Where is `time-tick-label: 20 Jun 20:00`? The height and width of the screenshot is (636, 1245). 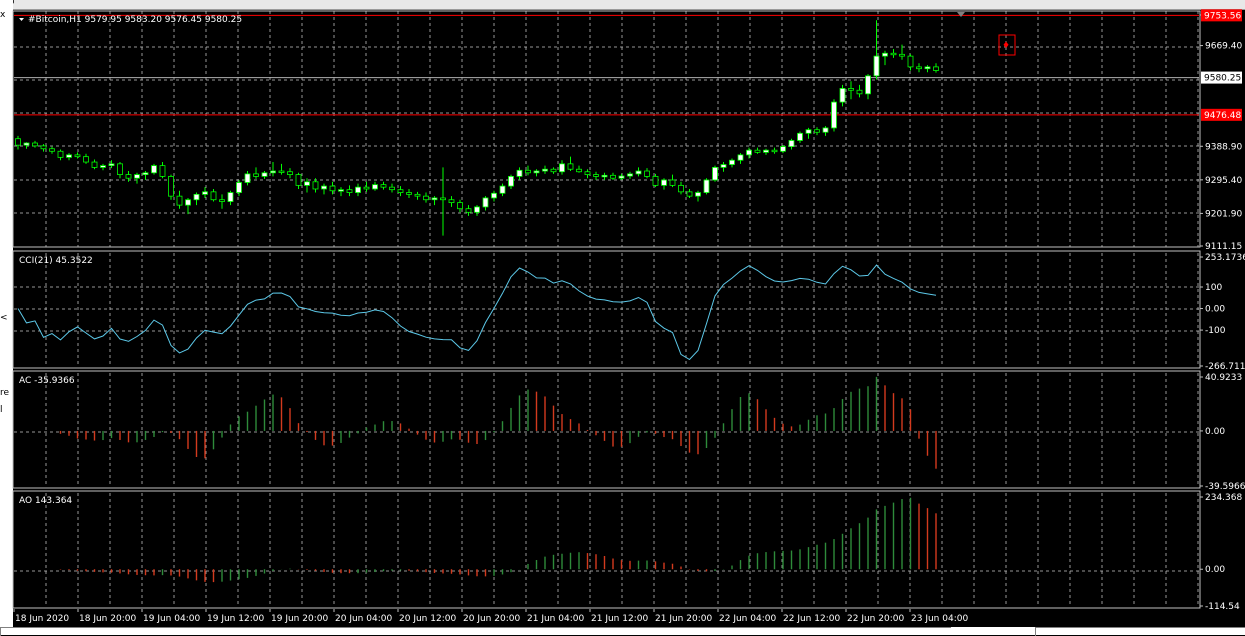
time-tick-label: 20 Jun 20:00 is located at coordinates (491, 619).